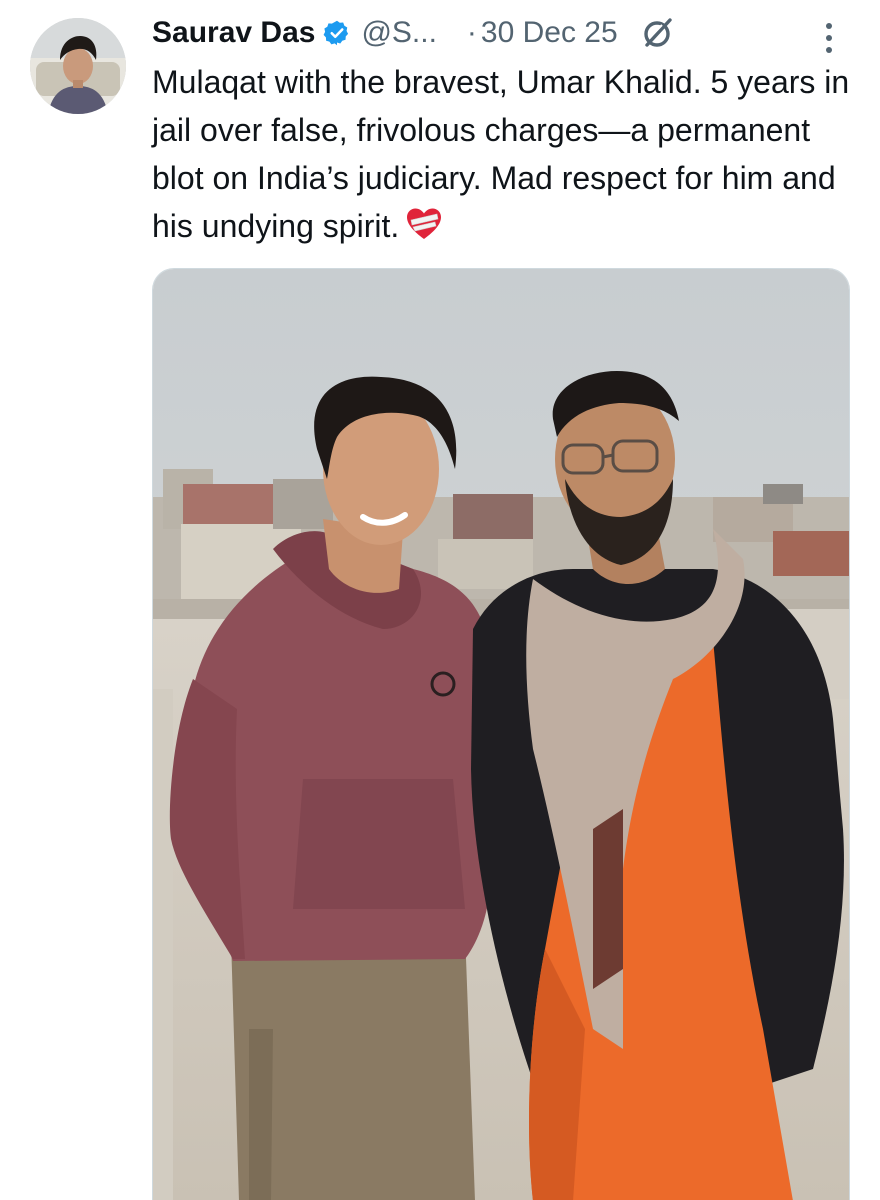 The width and height of the screenshot is (880, 1200). I want to click on verified-badge-icon, so click(337, 33).